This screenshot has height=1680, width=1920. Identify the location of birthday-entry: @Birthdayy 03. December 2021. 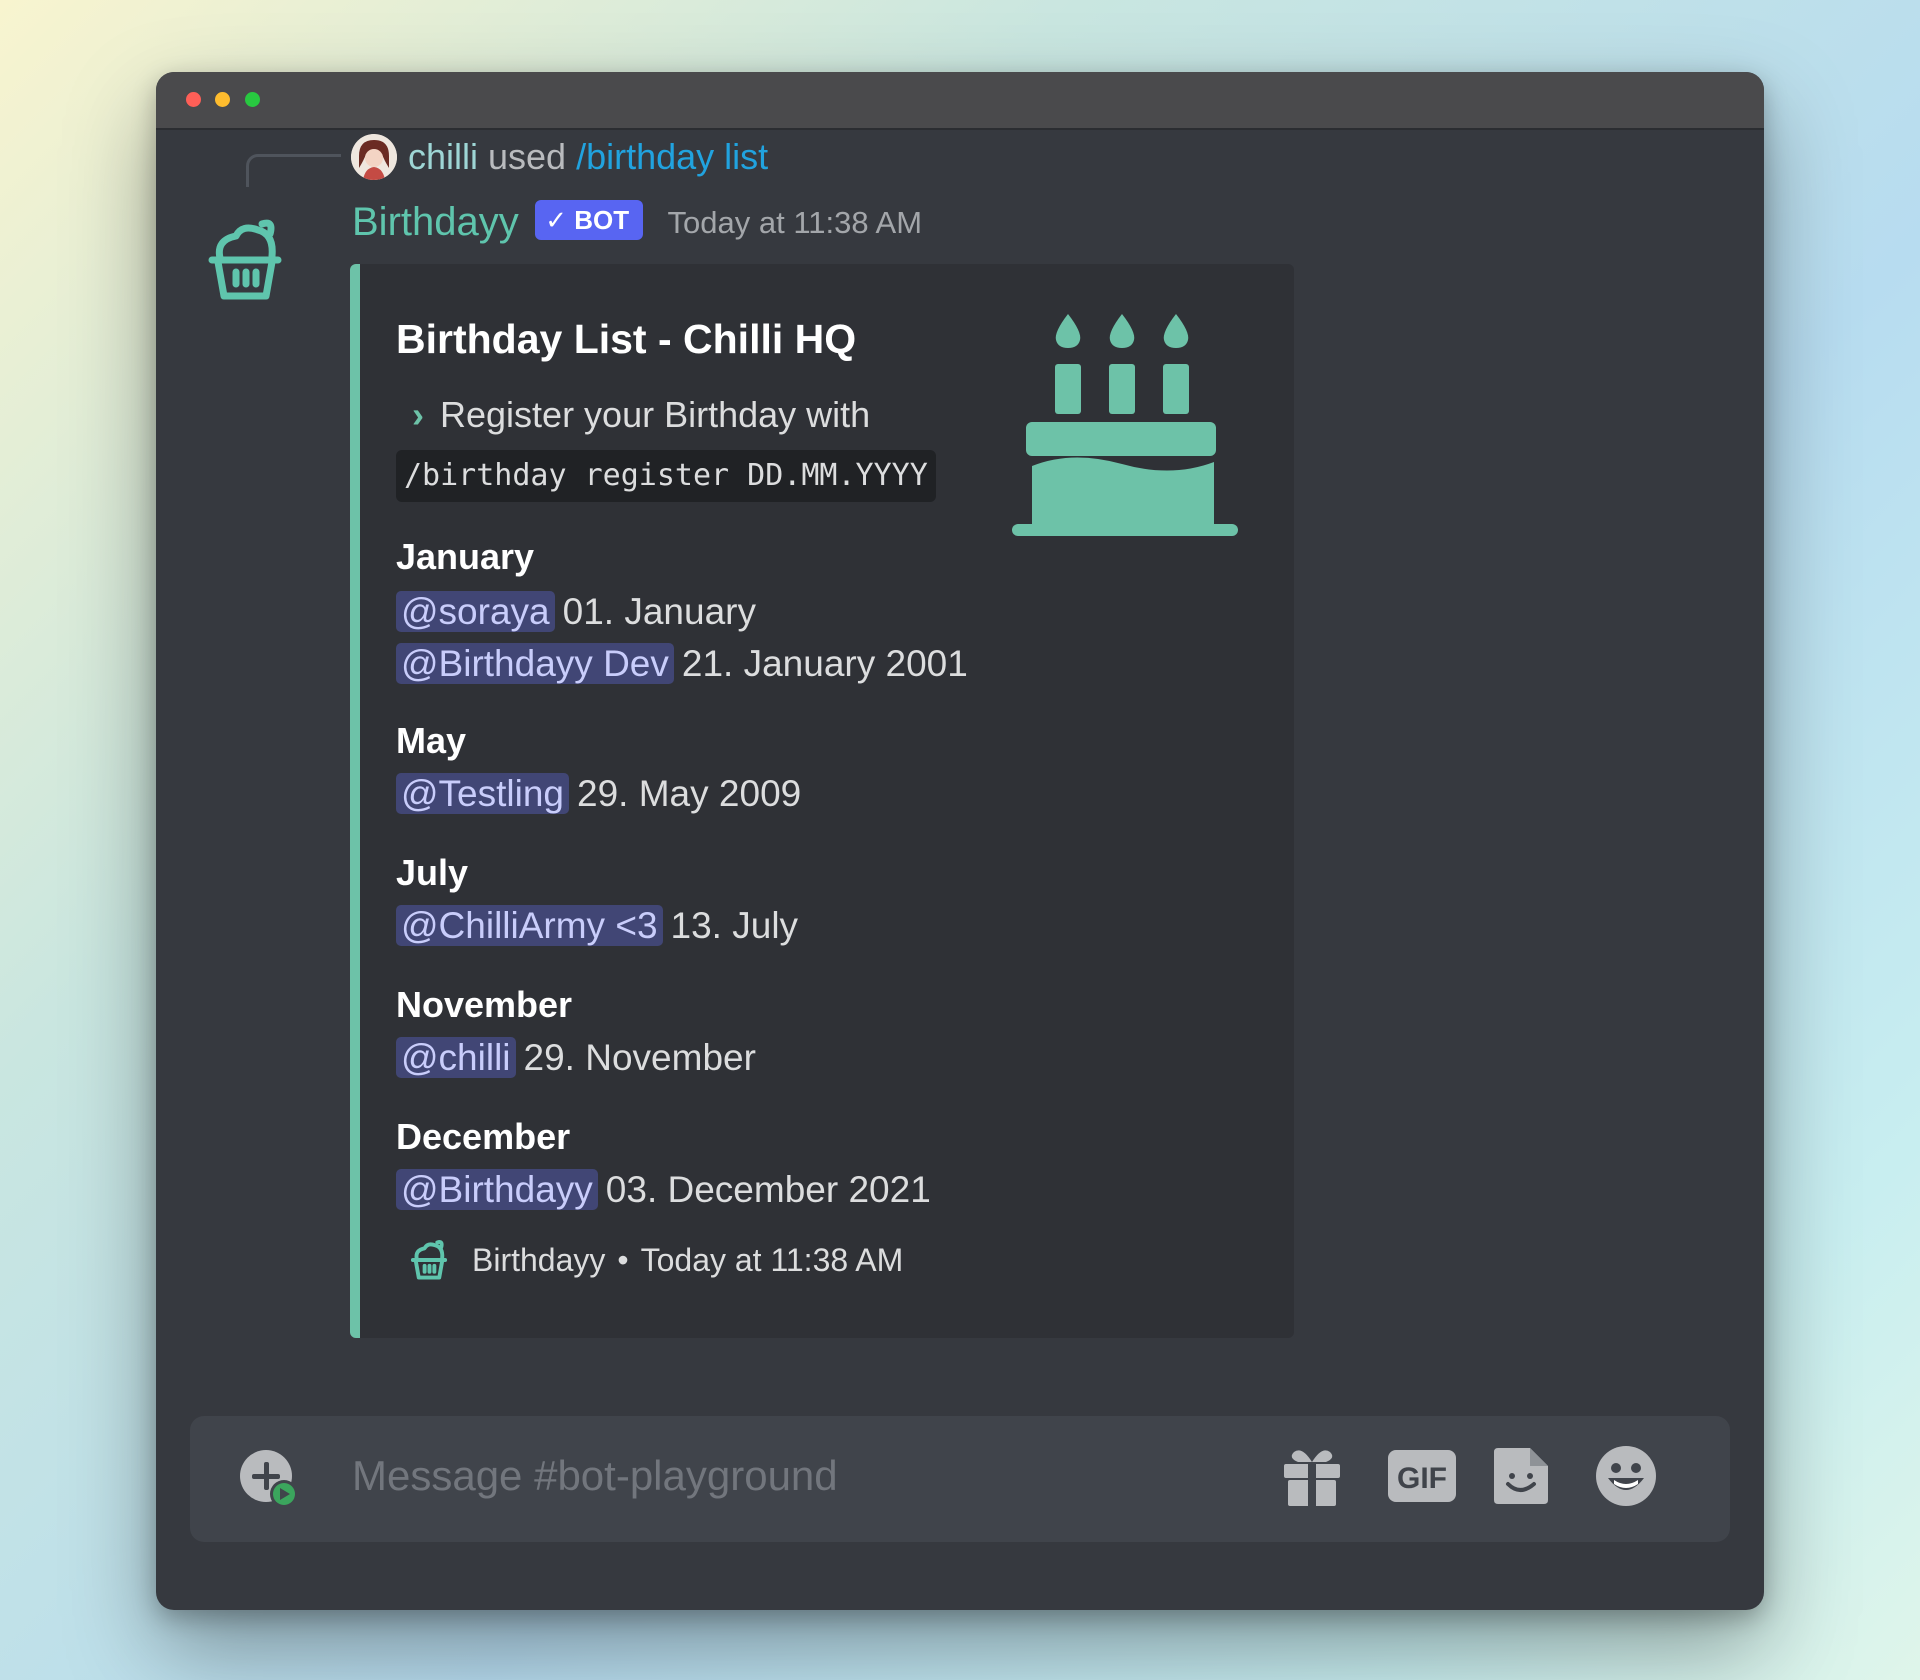
(663, 1190).